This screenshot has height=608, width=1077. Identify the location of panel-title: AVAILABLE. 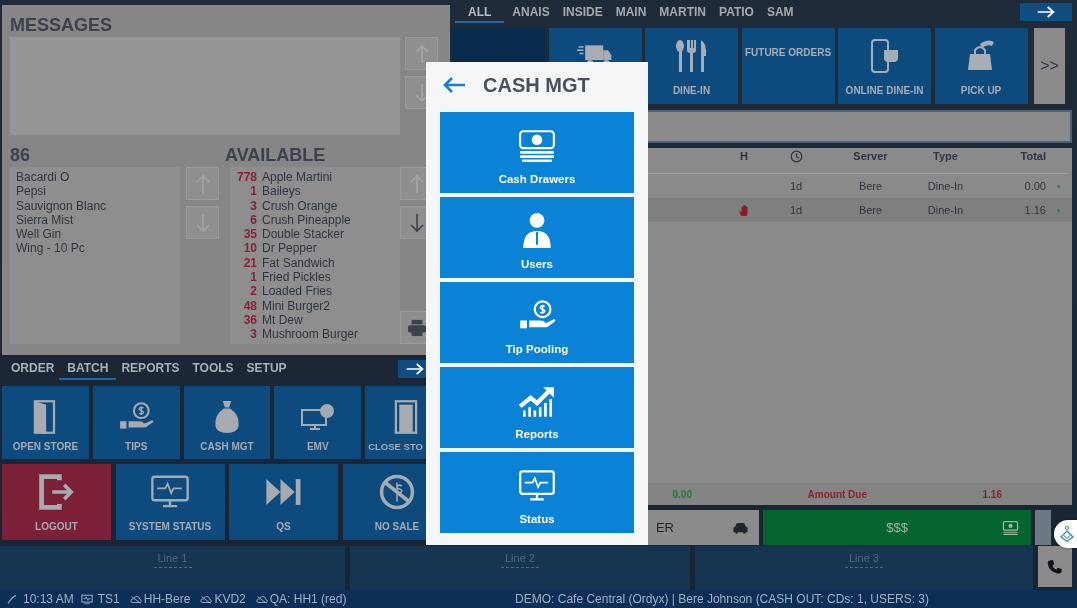
(276, 156).